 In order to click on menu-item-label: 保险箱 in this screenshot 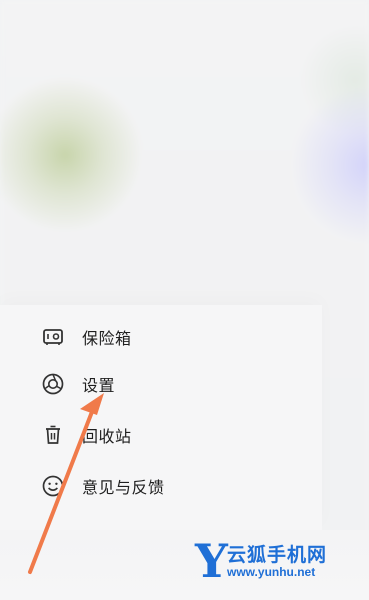, I will do `click(107, 338)`.